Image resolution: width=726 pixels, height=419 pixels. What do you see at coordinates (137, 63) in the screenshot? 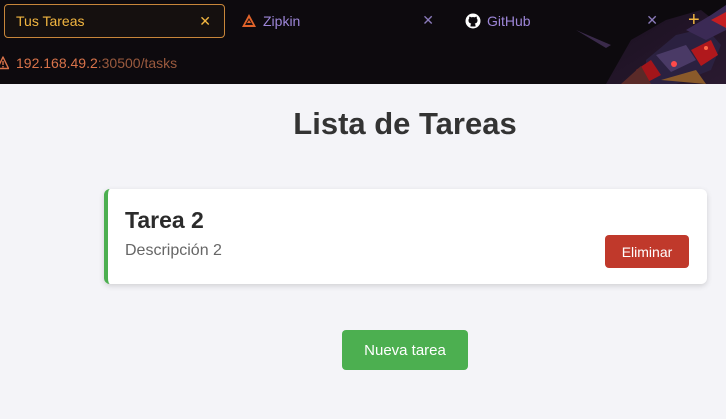
I see `url-path: :30500/tasks` at bounding box center [137, 63].